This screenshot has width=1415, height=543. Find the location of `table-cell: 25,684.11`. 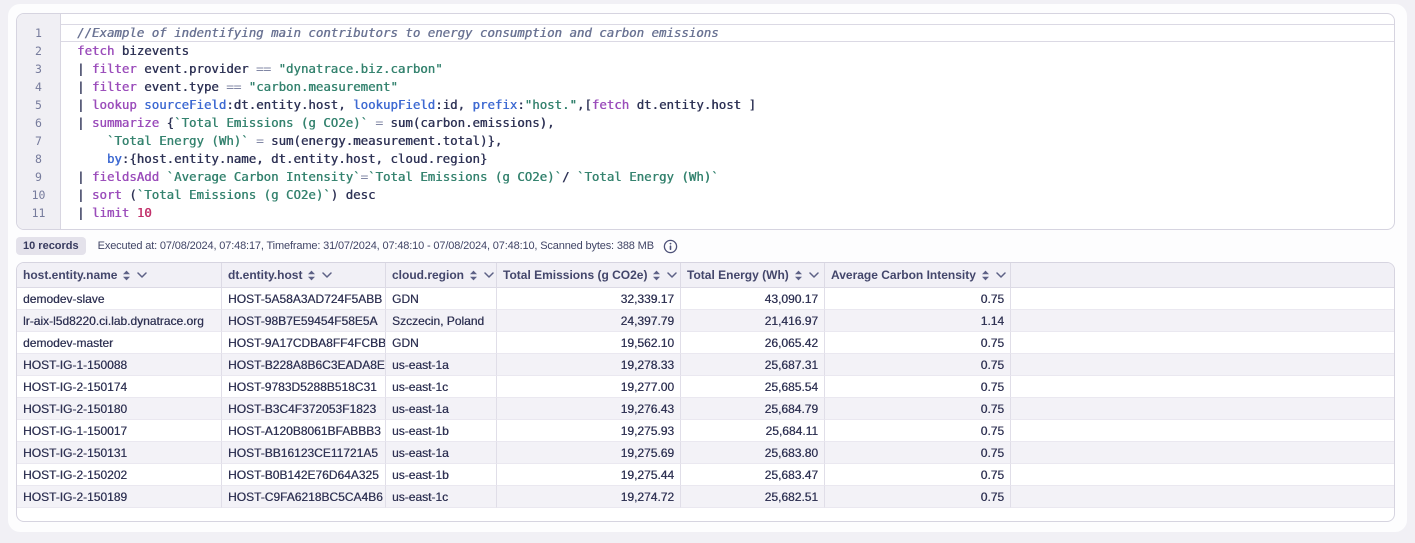

table-cell: 25,684.11 is located at coordinates (753, 431).